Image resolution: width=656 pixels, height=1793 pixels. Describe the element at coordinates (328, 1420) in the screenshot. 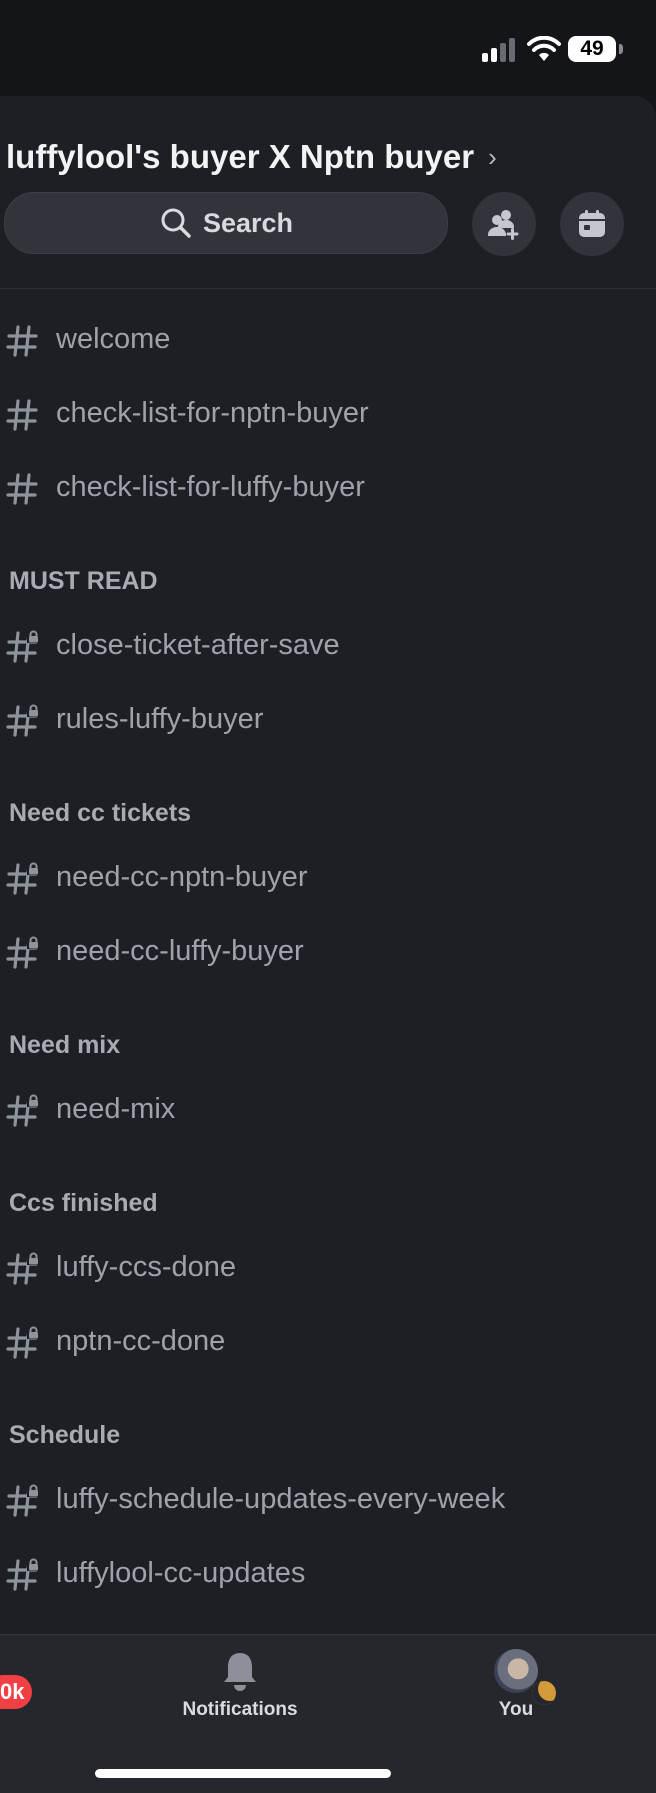

I see `channel-category: Schedule` at that location.